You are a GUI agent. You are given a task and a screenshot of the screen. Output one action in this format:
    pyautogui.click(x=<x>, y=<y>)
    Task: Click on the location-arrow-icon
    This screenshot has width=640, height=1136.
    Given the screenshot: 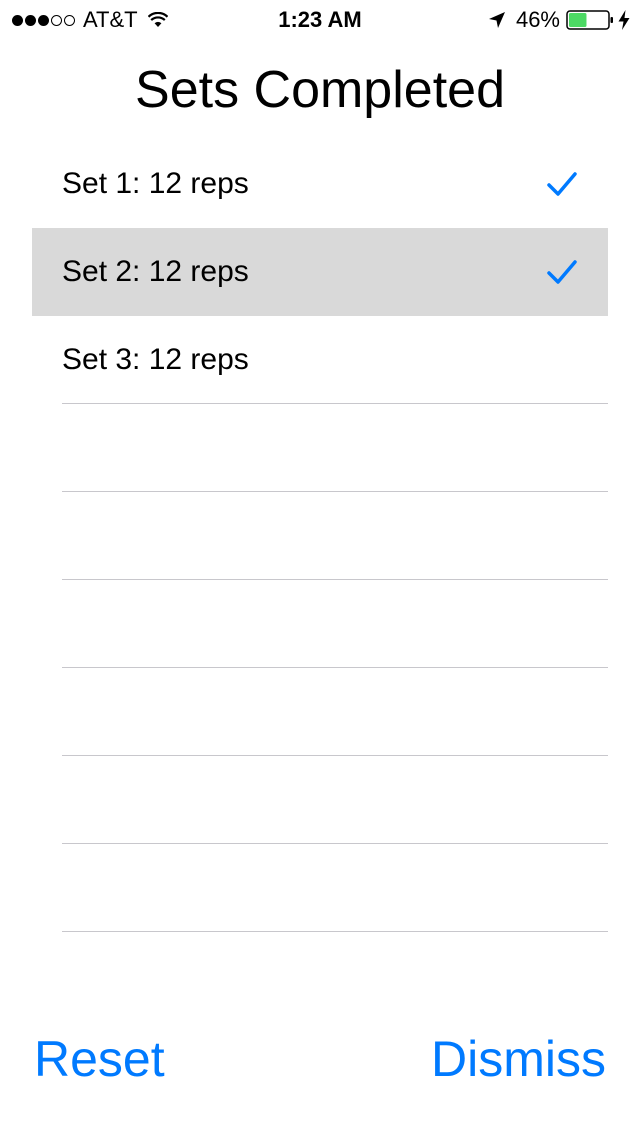 What is the action you would take?
    pyautogui.click(x=496, y=20)
    